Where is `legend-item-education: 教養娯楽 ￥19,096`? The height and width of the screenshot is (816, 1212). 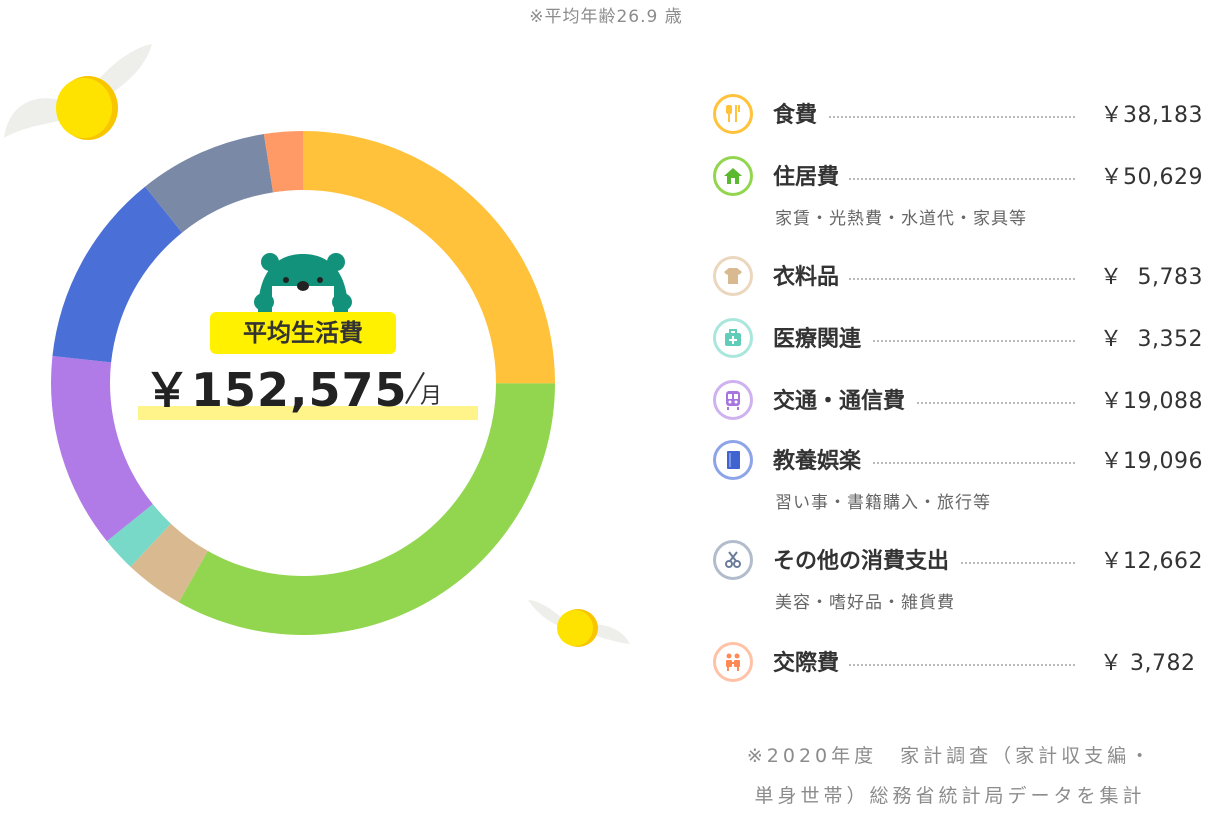
legend-item-education: 教養娯楽 ￥19,096 is located at coordinates (958, 462).